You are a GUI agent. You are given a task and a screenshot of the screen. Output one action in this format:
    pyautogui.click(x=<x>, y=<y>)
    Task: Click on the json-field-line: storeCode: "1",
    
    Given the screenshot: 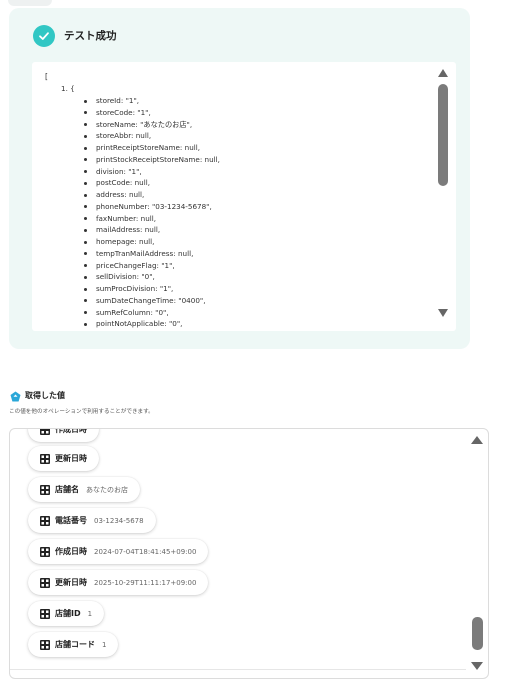 What is the action you would take?
    pyautogui.click(x=152, y=113)
    